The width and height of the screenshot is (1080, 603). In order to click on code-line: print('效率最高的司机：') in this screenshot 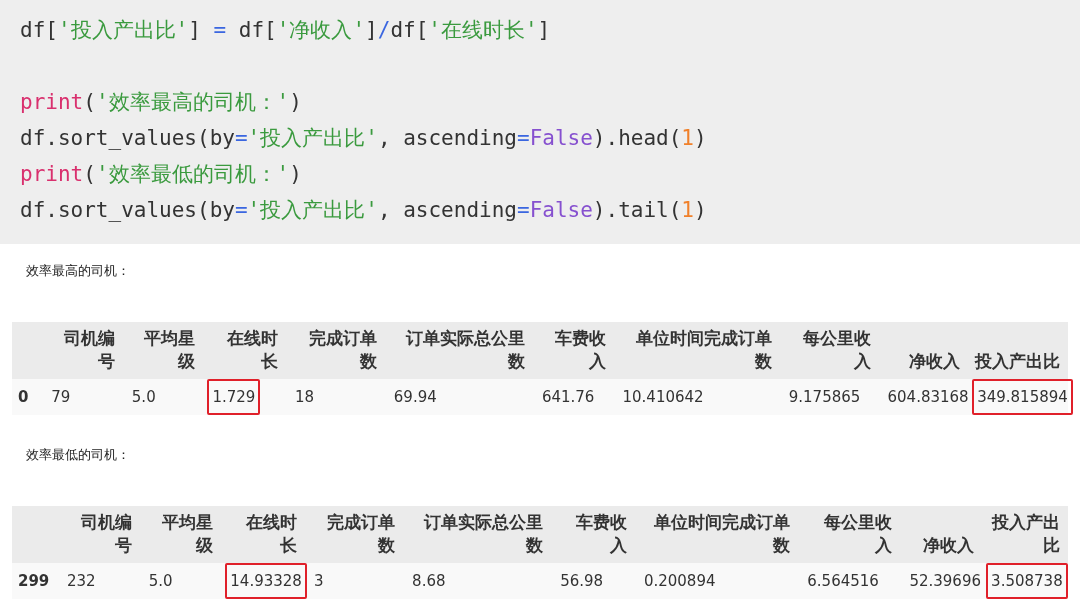, I will do `click(161, 102)`.